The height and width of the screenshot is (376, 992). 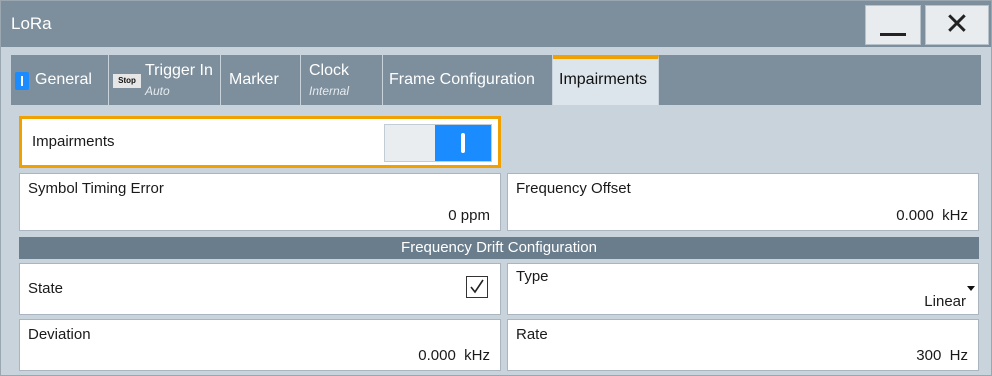 I want to click on field-value: 0 ppm, so click(x=469, y=215).